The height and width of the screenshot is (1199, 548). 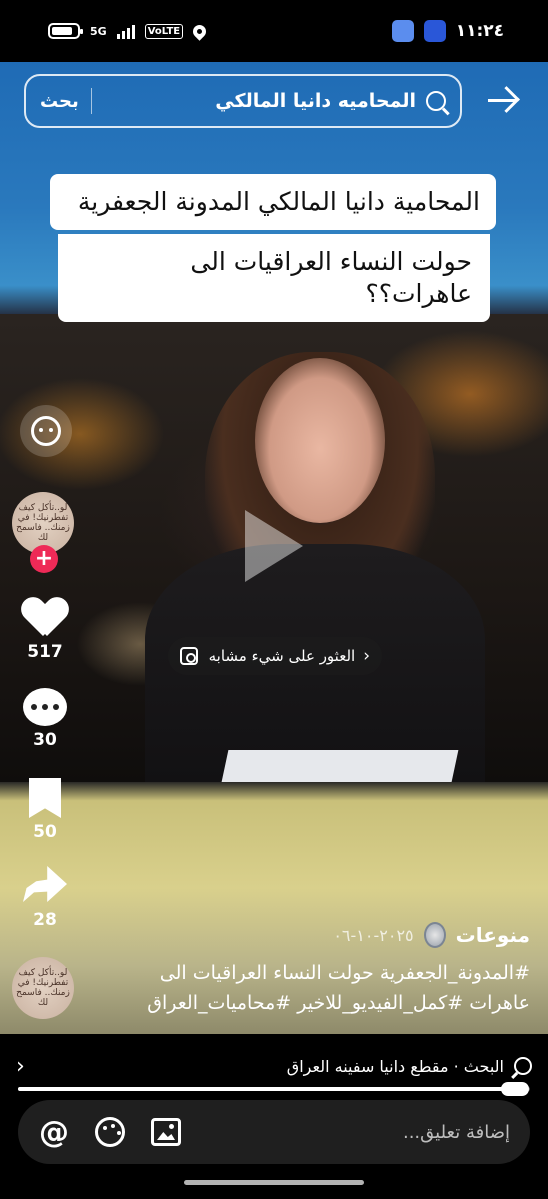 I want to click on share-icon, so click(x=45, y=884).